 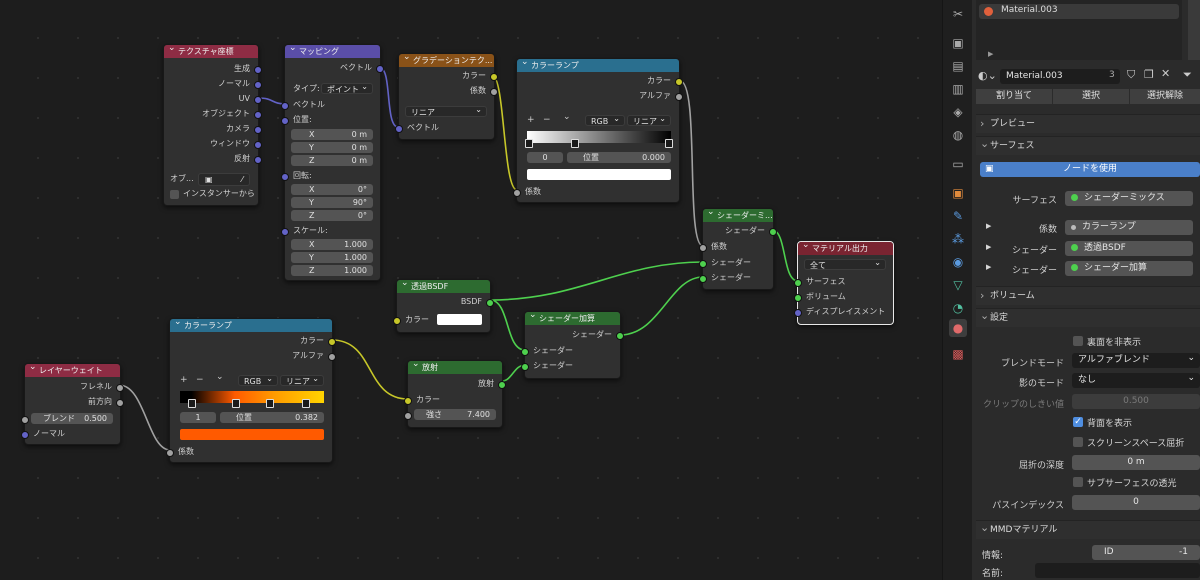 What do you see at coordinates (332, 215) in the screenshot?
I see `rotation-z: Z 0°` at bounding box center [332, 215].